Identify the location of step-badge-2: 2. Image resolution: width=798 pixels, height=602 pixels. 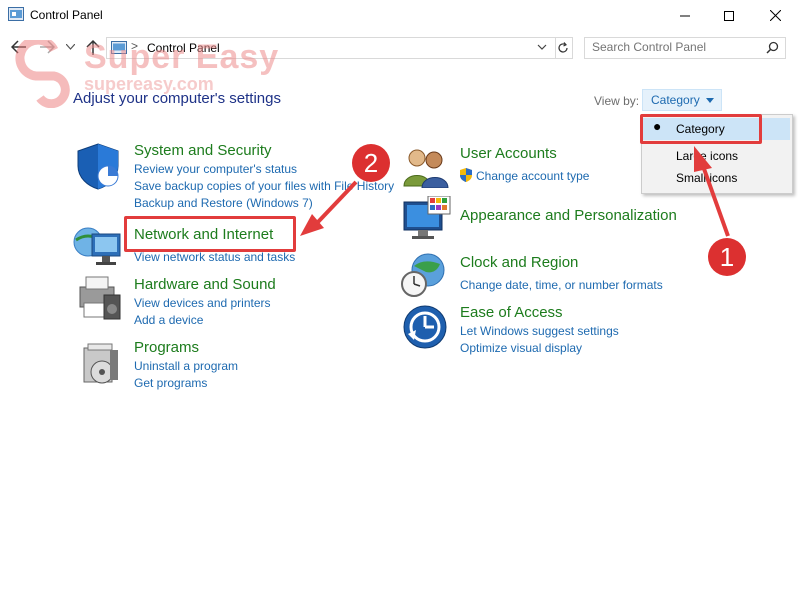
(371, 163).